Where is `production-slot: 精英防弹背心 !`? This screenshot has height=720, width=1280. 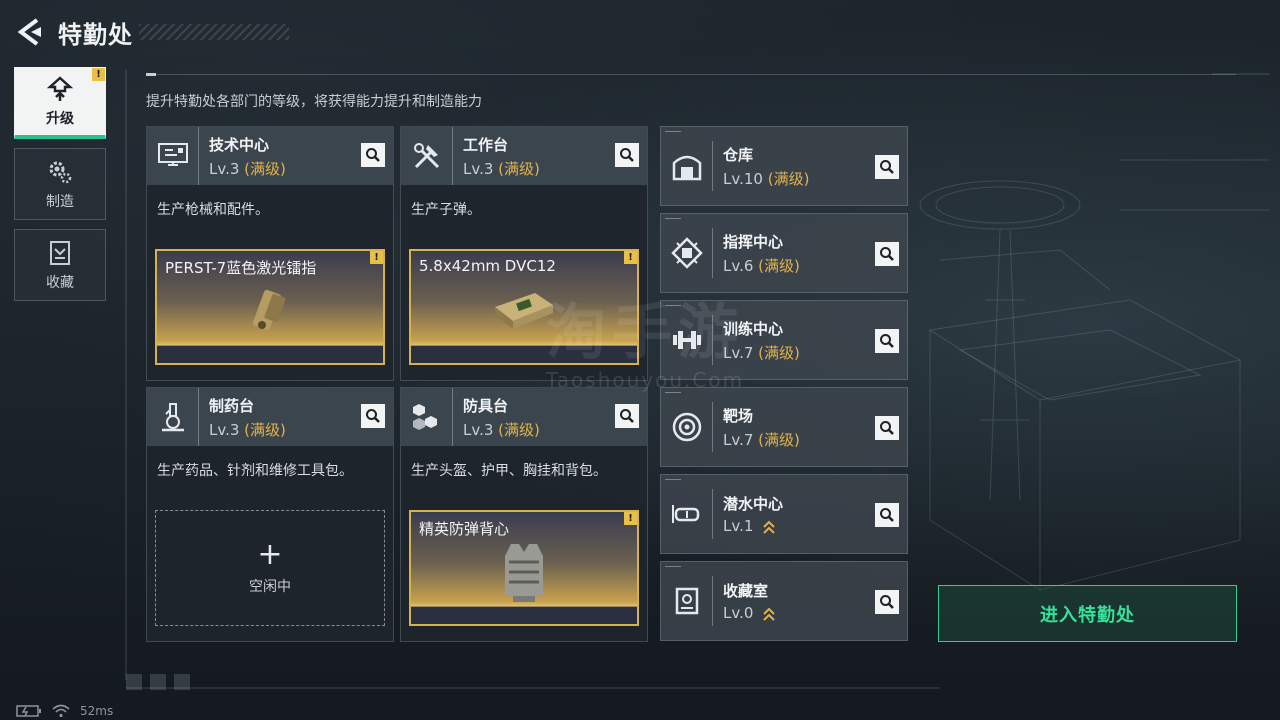 production-slot: 精英防弹背心 ! is located at coordinates (524, 568).